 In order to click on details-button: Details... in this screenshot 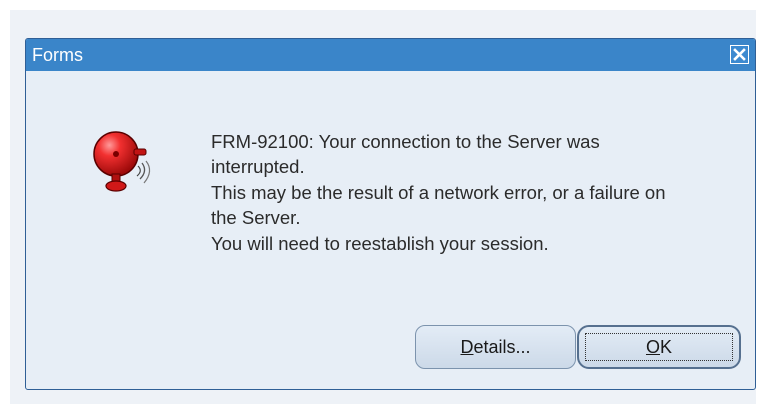, I will do `click(495, 347)`.